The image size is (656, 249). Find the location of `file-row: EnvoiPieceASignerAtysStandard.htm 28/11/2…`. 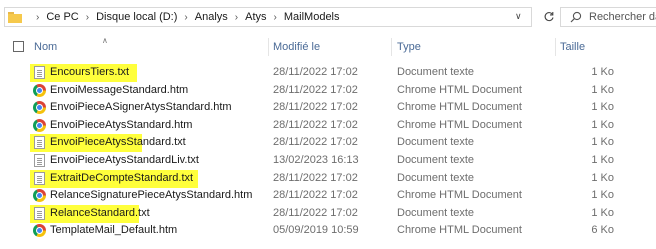

file-row: EnvoiPieceASignerAtysStandard.htm 28/11/2… is located at coordinates (328, 108).